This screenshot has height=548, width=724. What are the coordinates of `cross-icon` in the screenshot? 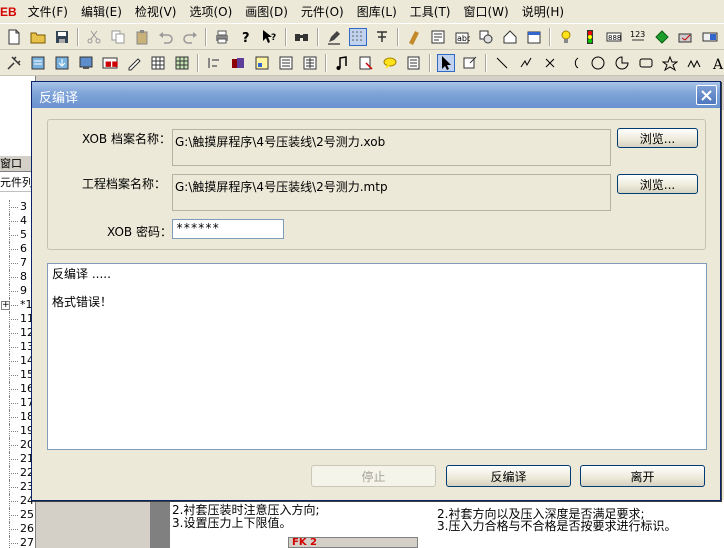 It's located at (550, 63).